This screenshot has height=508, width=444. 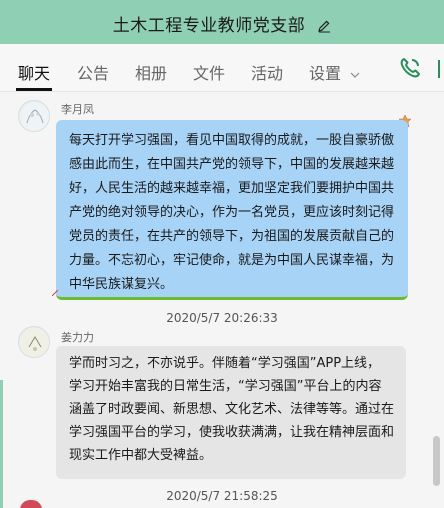 I want to click on chevron-down-icon, so click(x=355, y=75).